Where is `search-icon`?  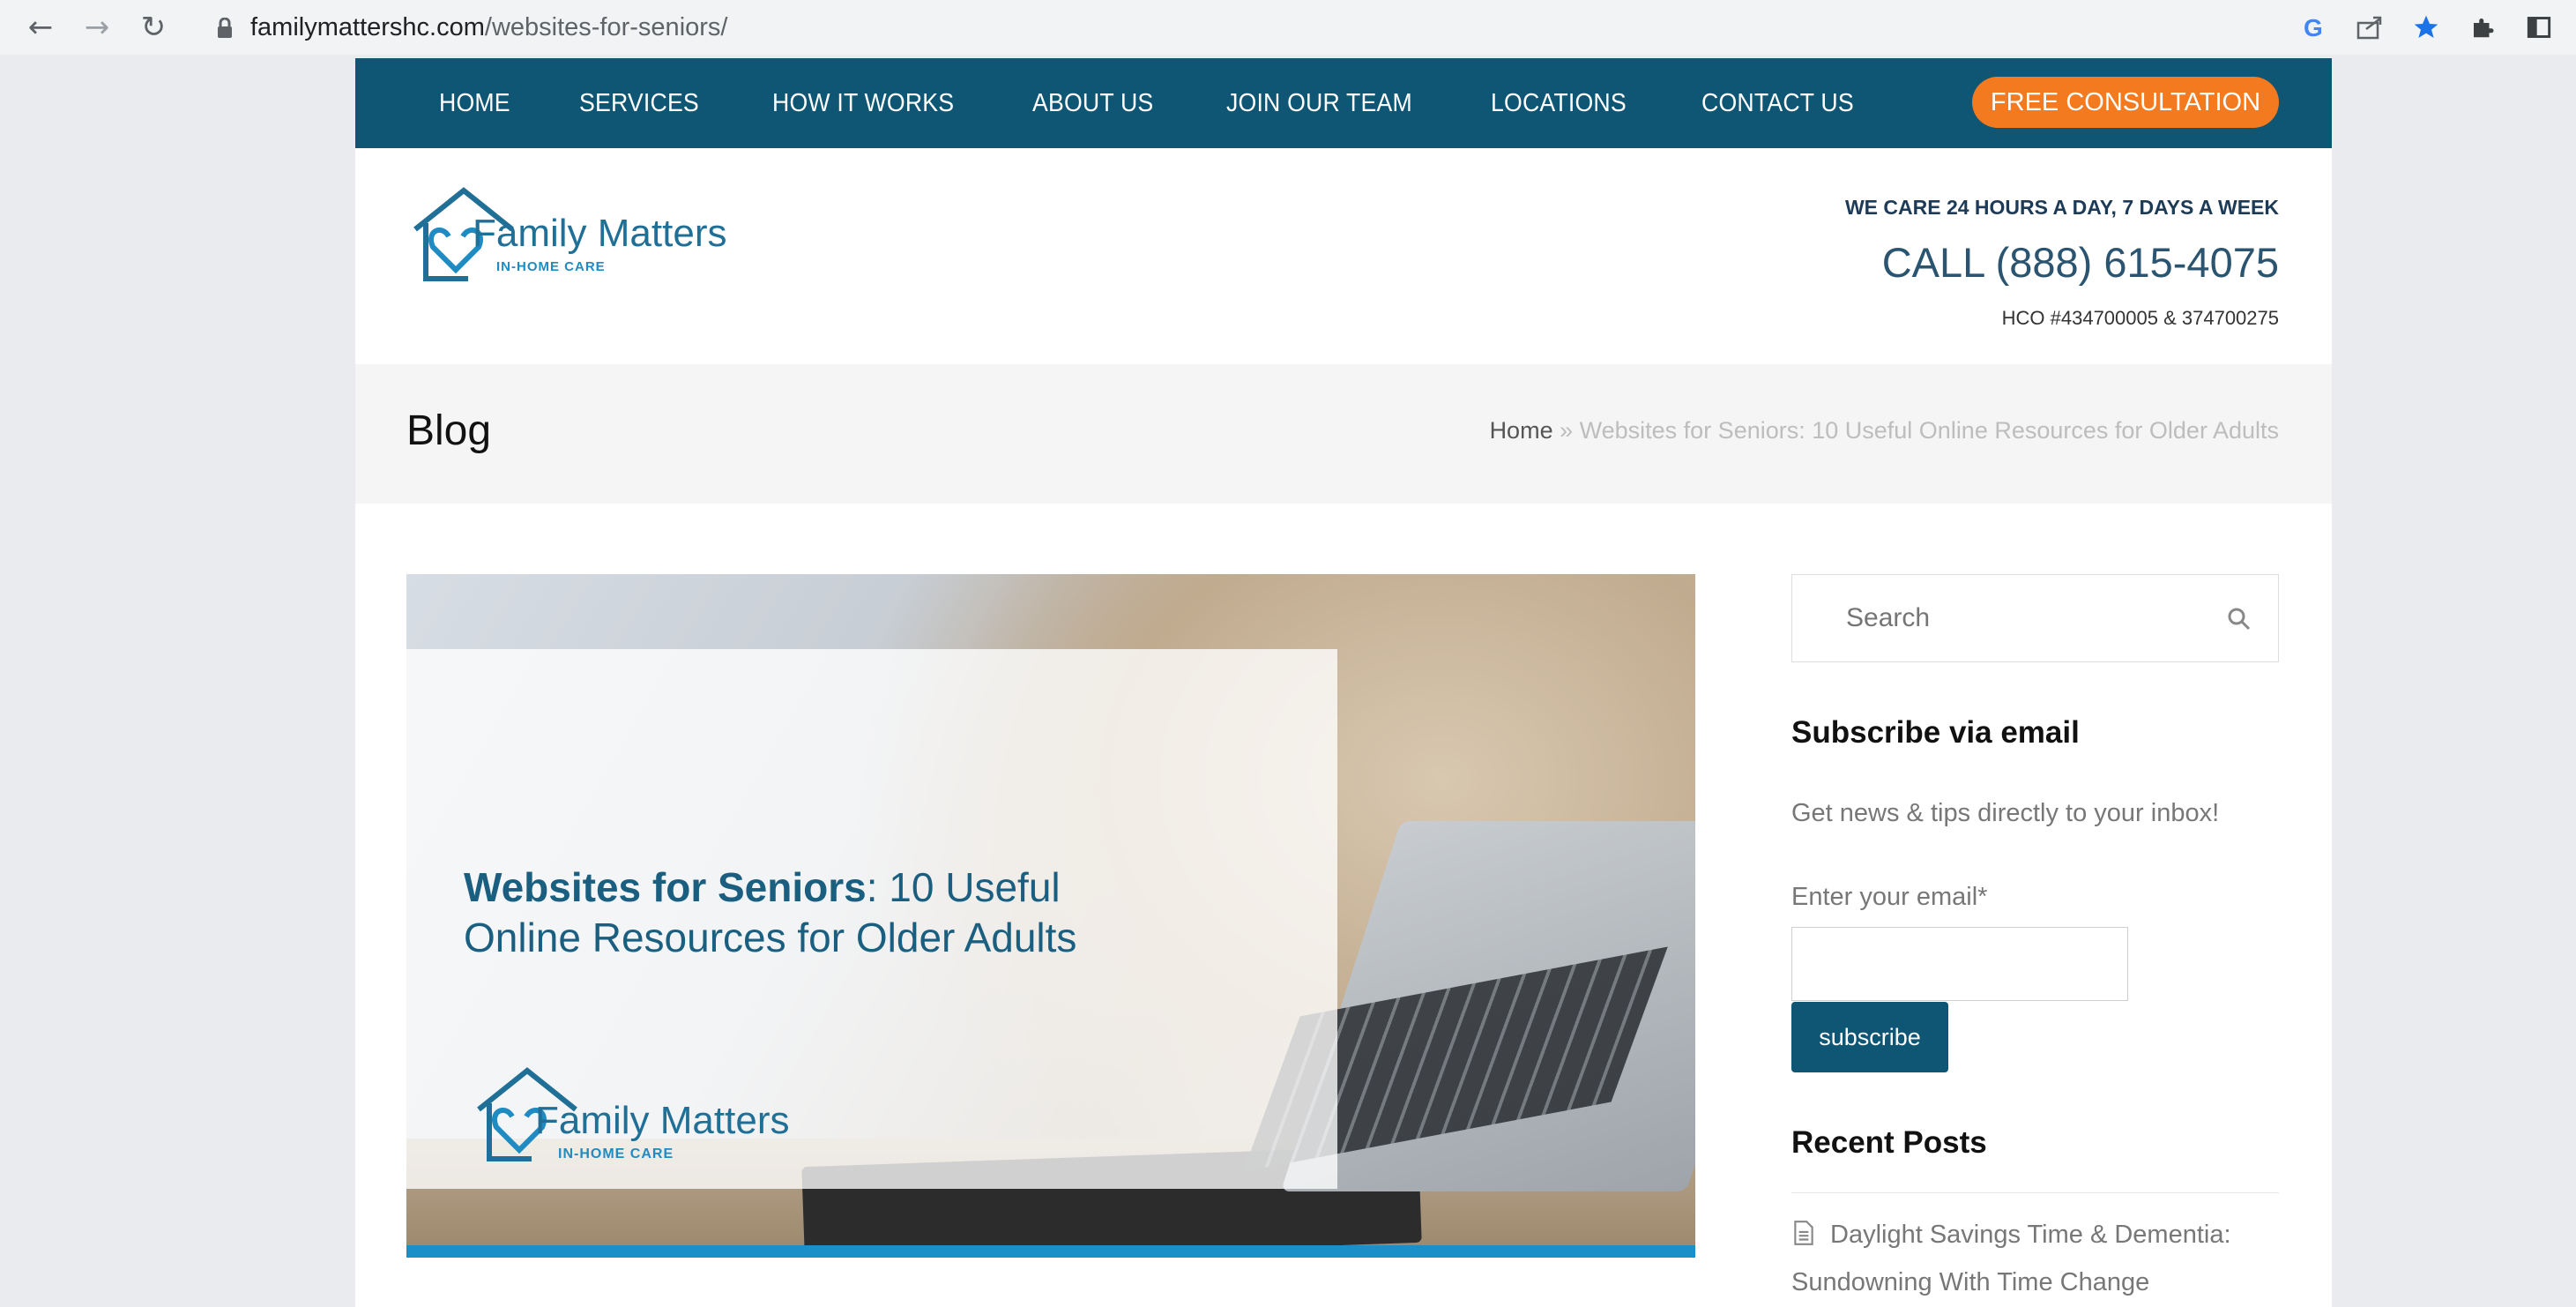 search-icon is located at coordinates (2240, 619).